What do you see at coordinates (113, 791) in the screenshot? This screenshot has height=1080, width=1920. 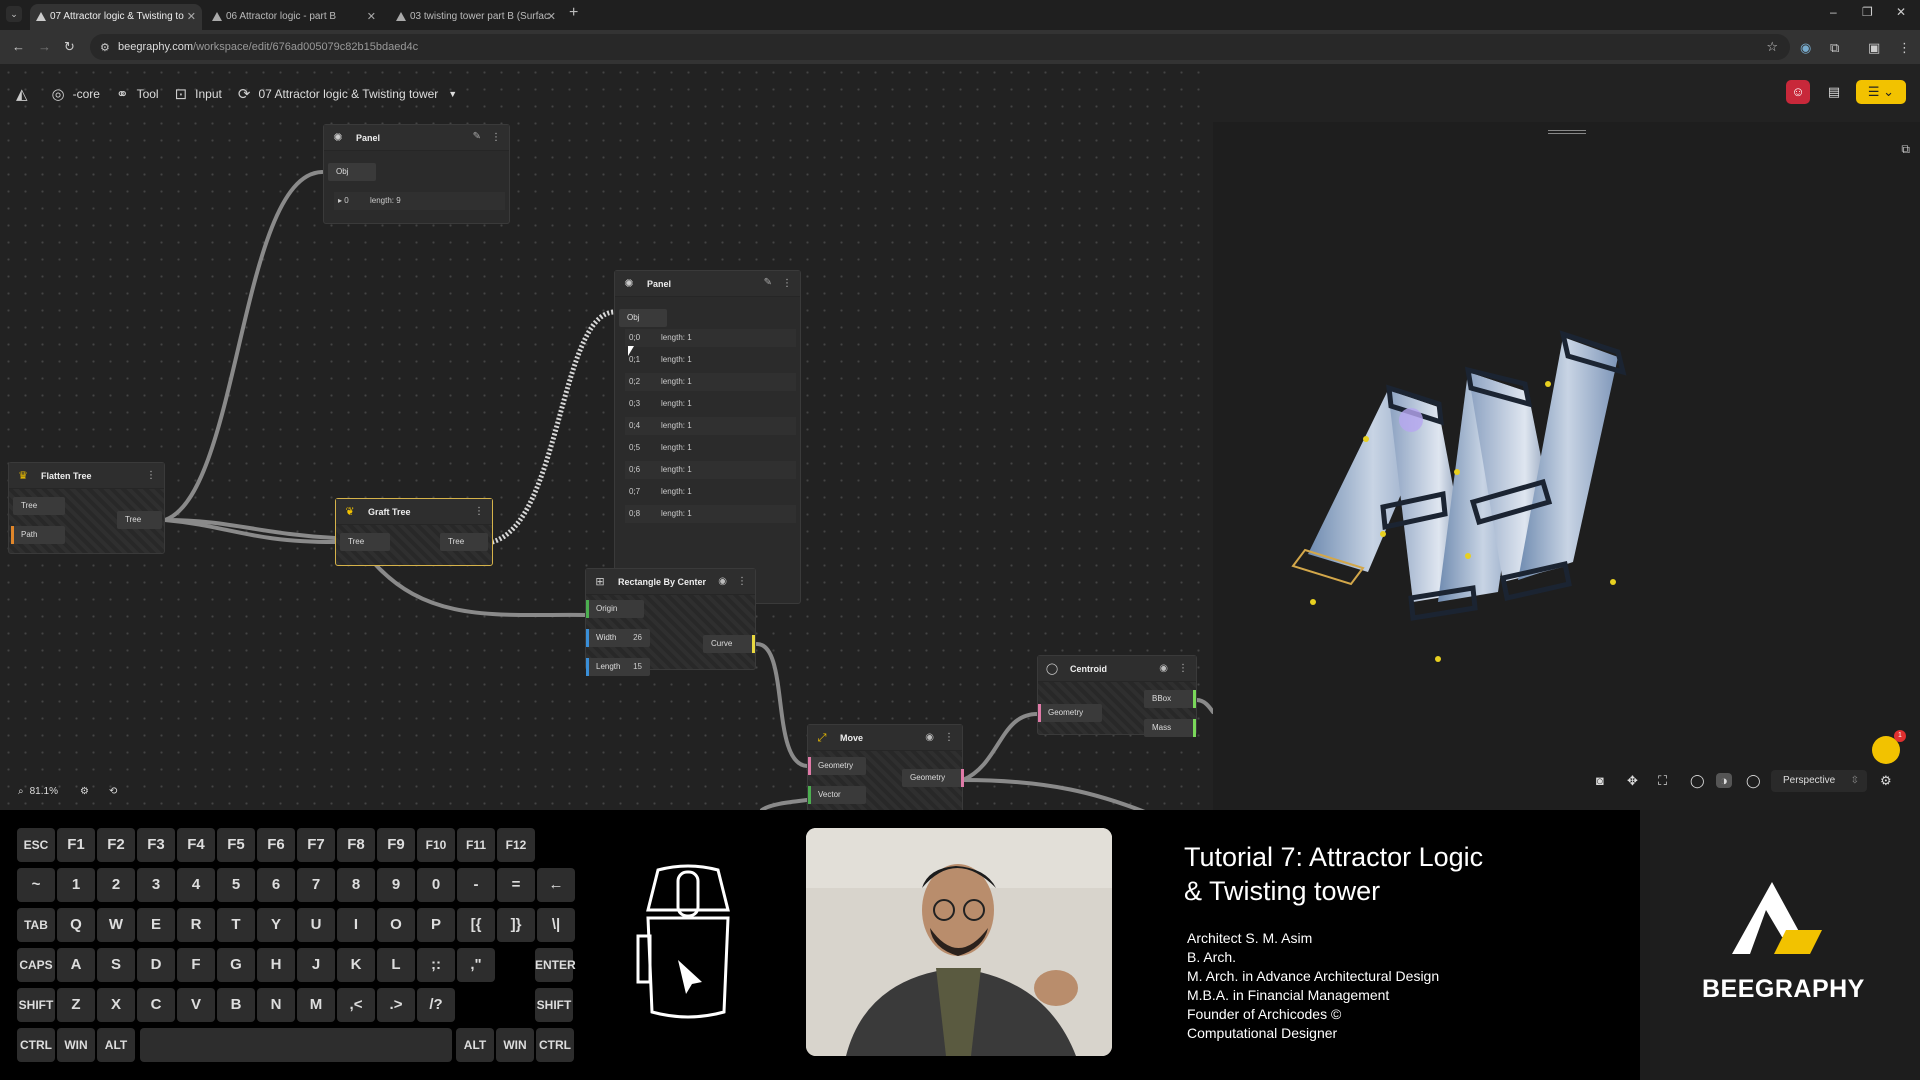 I see `fit-view-icon: ⟲` at bounding box center [113, 791].